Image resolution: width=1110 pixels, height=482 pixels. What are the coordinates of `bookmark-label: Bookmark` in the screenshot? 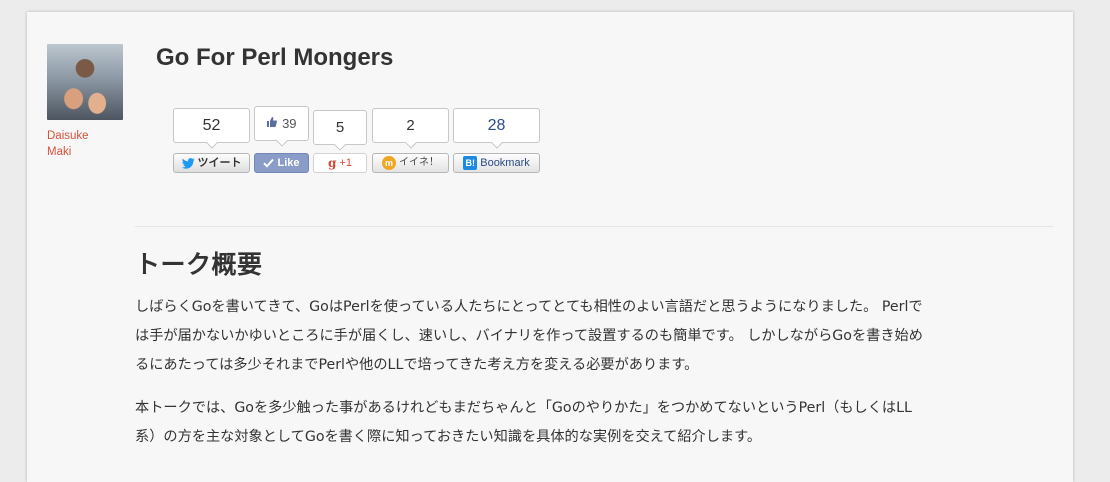 It's located at (505, 163).